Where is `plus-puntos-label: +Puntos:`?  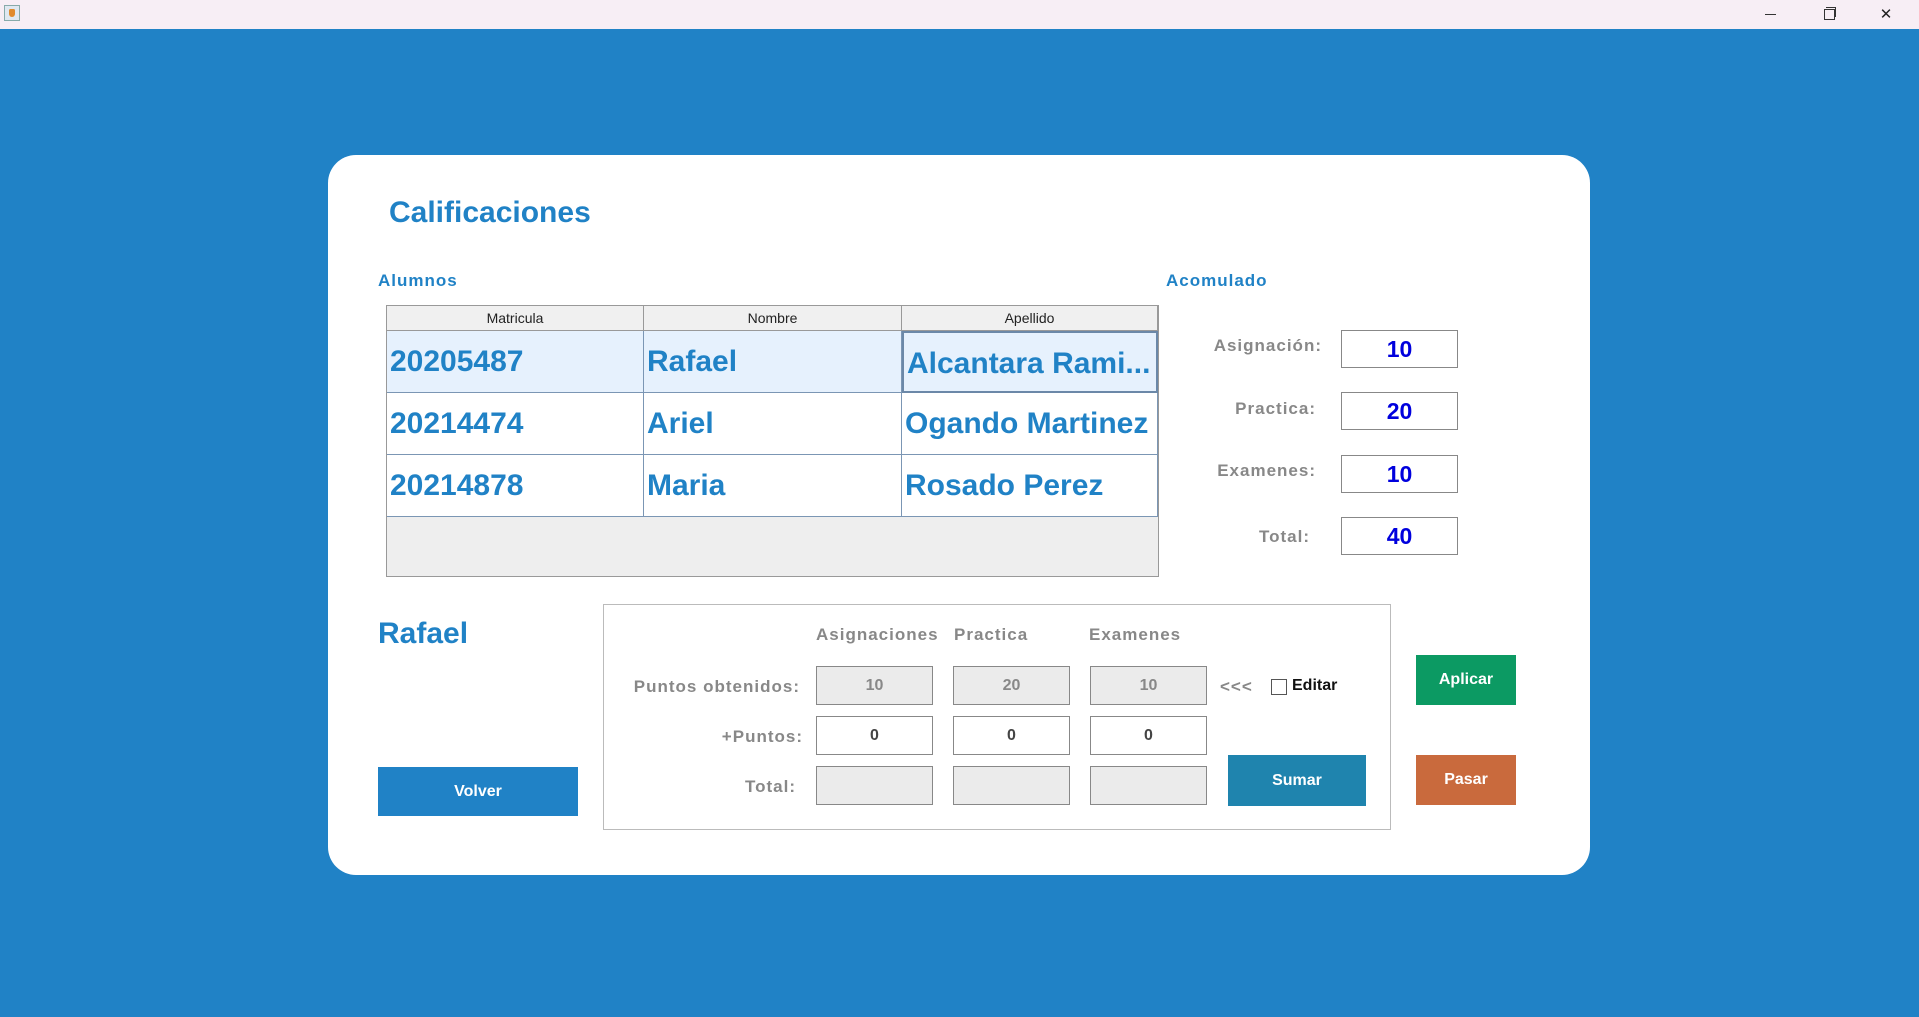 plus-puntos-label: +Puntos: is located at coordinates (762, 736).